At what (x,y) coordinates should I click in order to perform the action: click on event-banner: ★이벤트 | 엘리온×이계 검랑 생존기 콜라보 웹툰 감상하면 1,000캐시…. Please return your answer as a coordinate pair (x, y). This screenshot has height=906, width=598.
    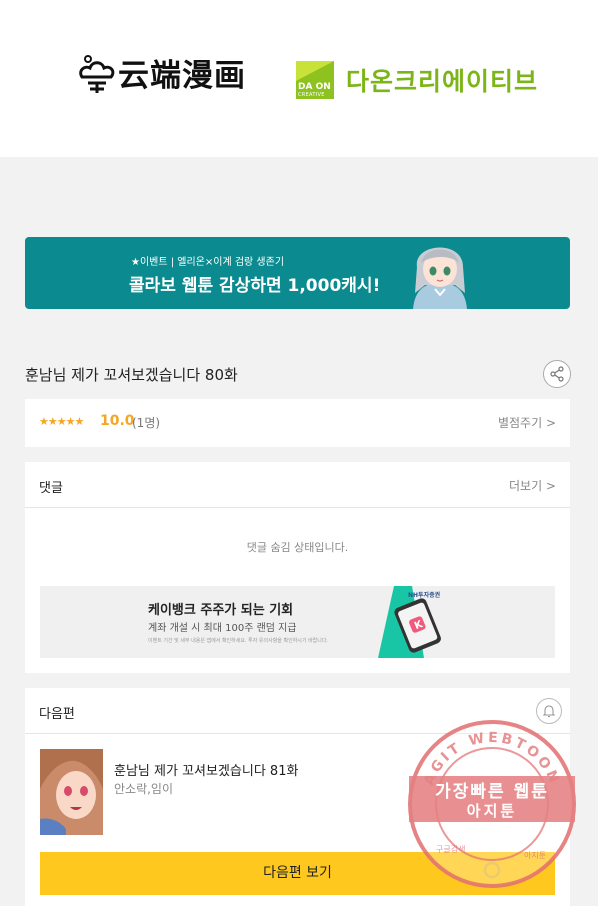
    Looking at the image, I should click on (297, 273).